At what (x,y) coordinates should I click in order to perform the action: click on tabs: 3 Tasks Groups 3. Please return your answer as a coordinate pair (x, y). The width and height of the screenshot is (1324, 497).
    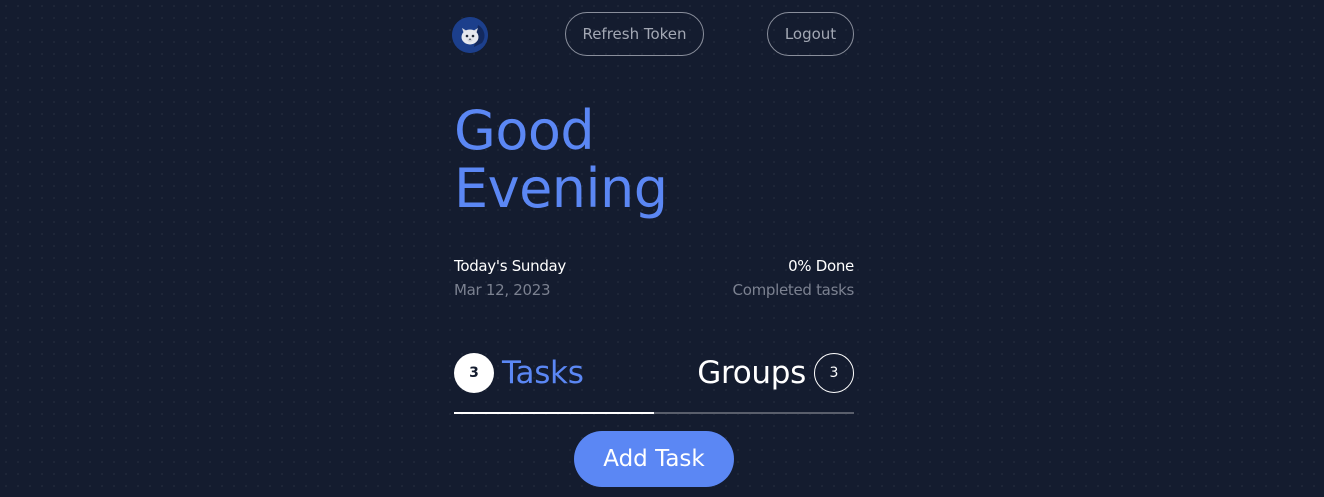
    Looking at the image, I should click on (654, 383).